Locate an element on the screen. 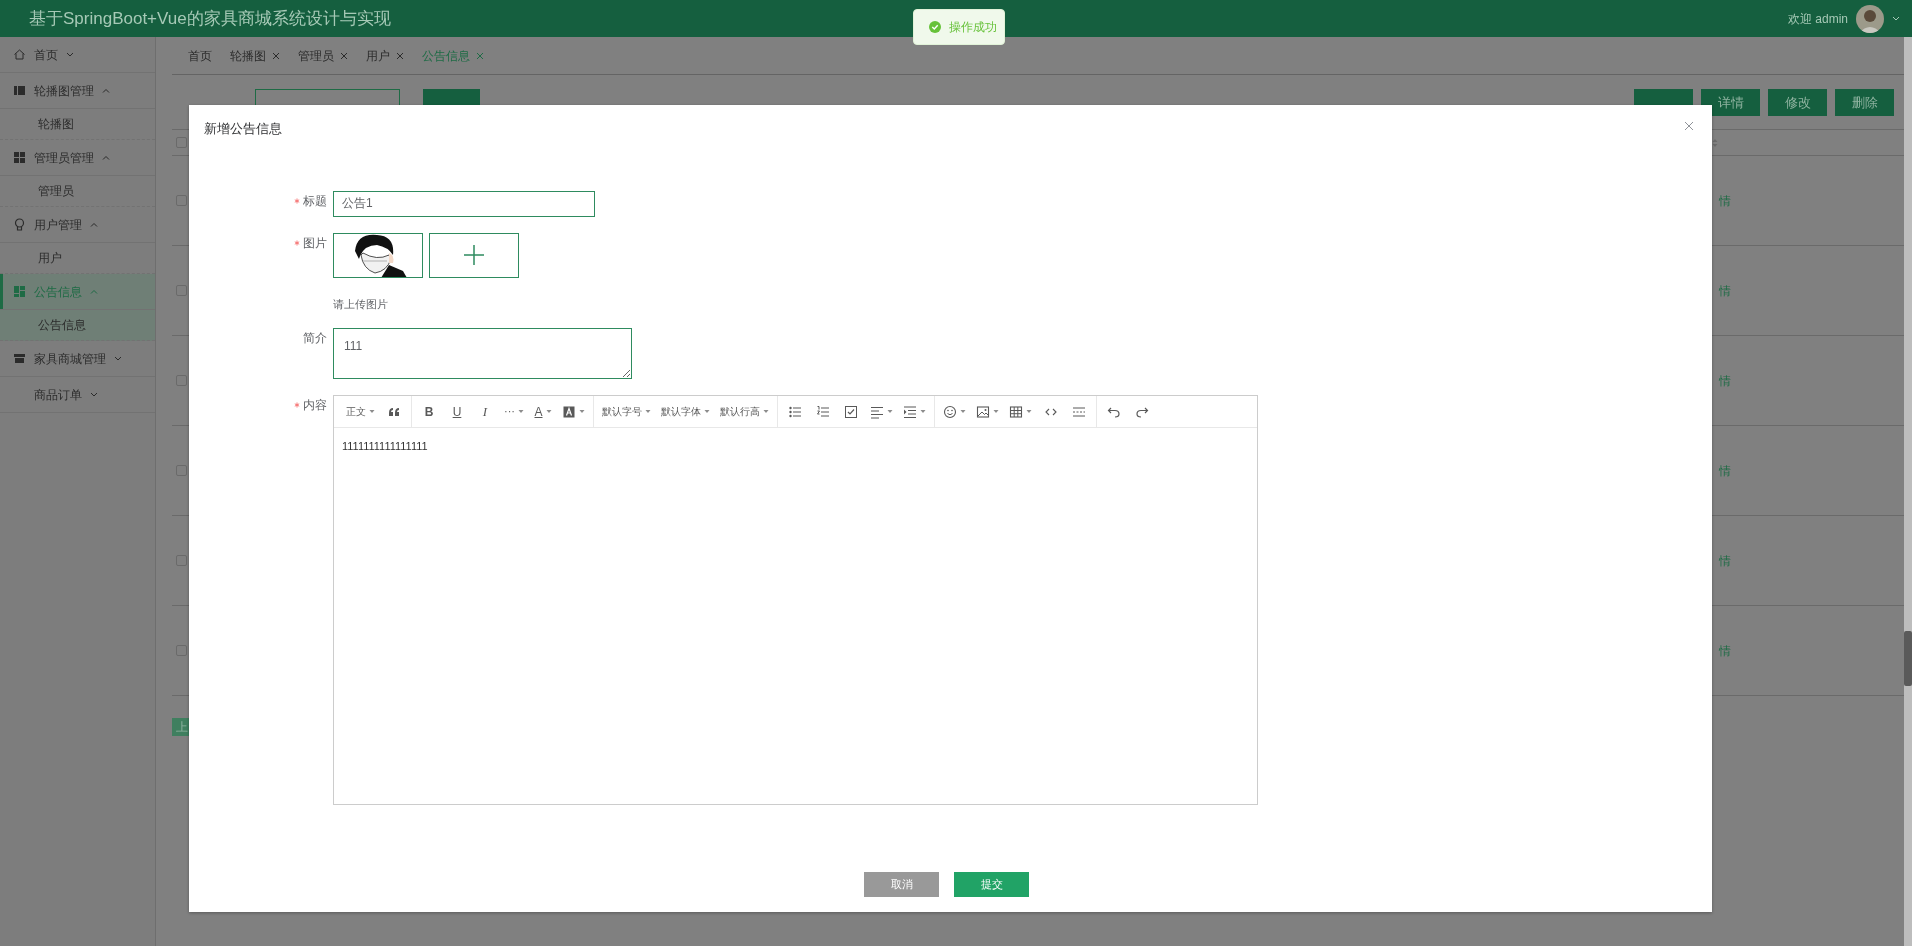 The image size is (1912, 946). toolbar-button: 正文 is located at coordinates (360, 411).